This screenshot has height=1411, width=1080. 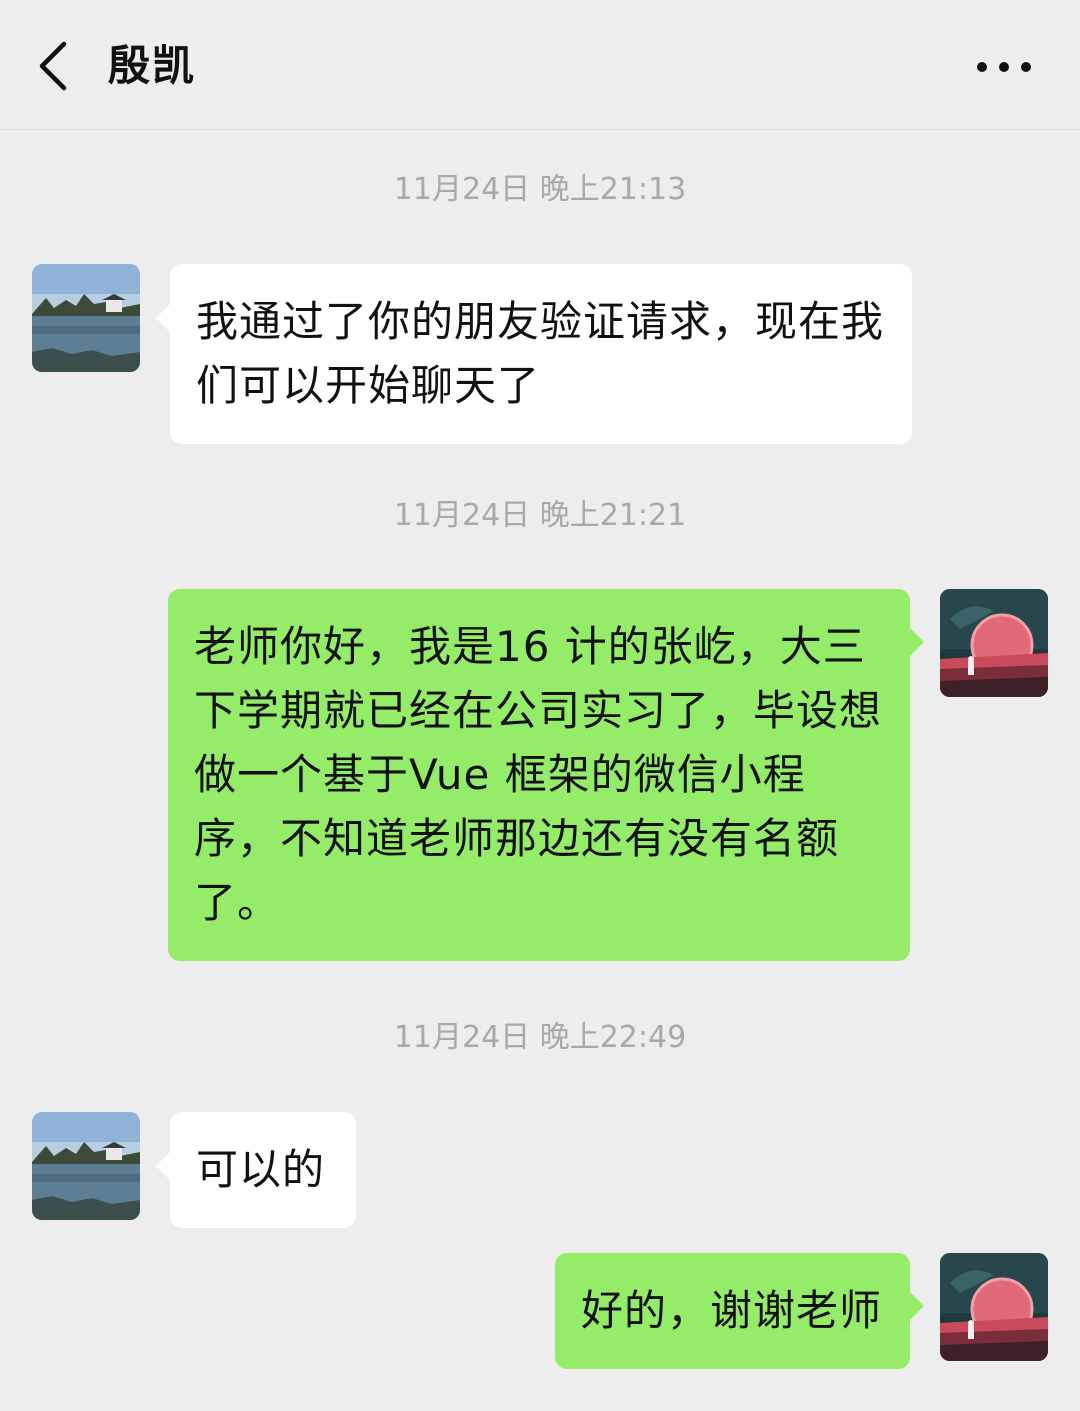 What do you see at coordinates (263, 1170) in the screenshot?
I see `incoming-message-bubble: 可以的` at bounding box center [263, 1170].